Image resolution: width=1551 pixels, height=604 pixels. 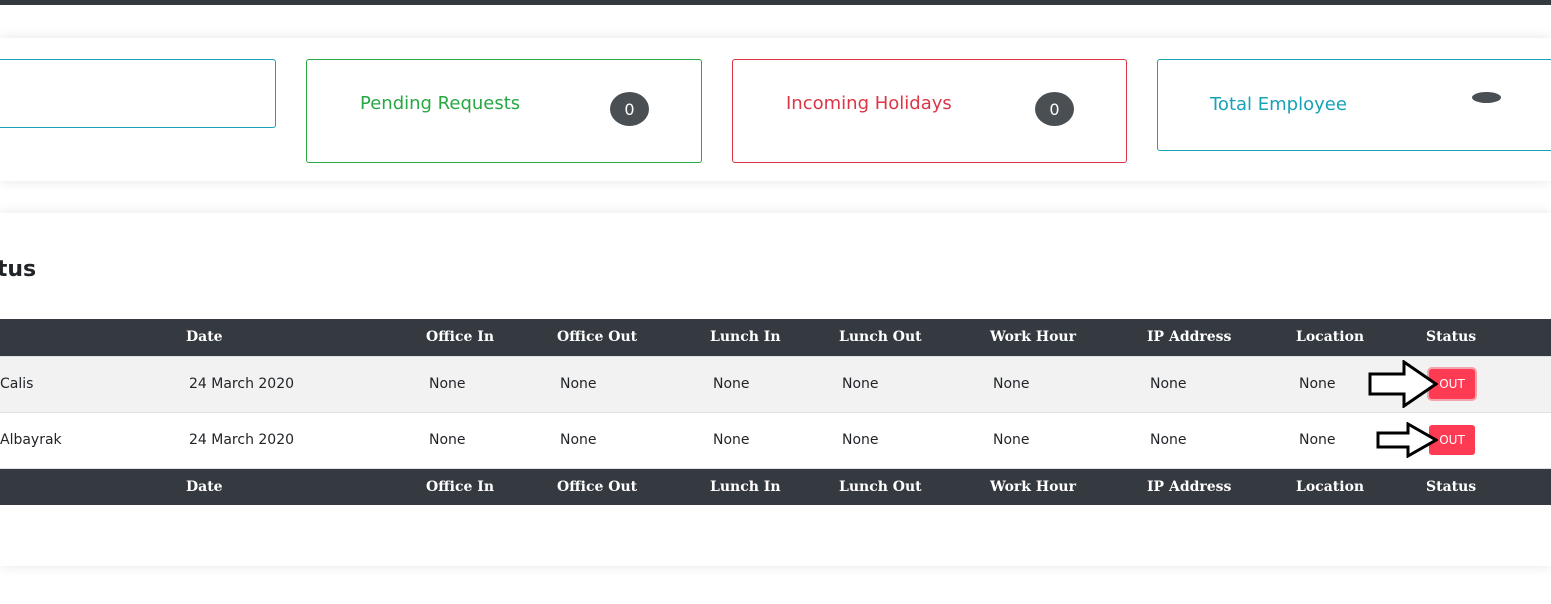 I want to click on column-header-lunch-out: Lunch Out, so click(x=914, y=337).